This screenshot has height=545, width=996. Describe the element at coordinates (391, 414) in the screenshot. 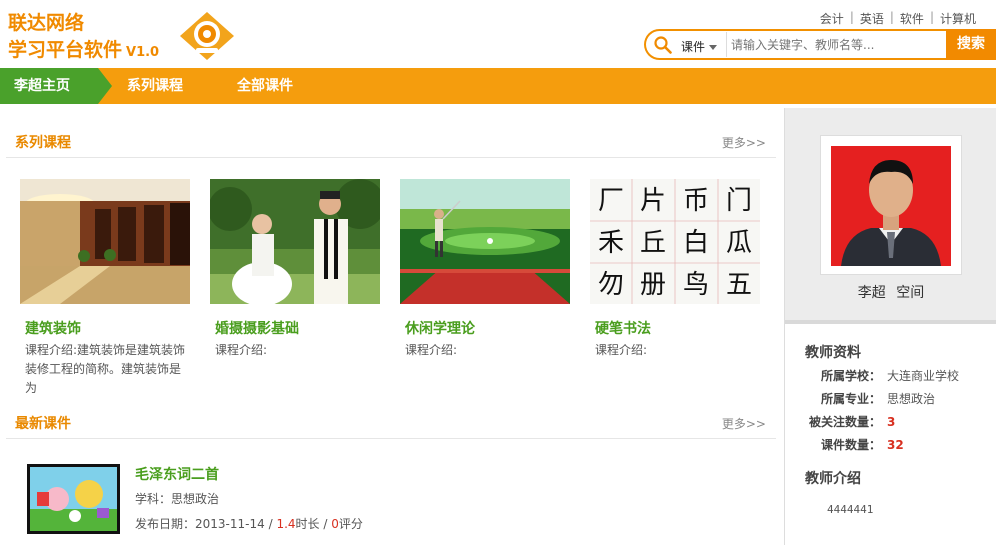

I see `latest-section-header: 最新课件 更多>>` at that location.